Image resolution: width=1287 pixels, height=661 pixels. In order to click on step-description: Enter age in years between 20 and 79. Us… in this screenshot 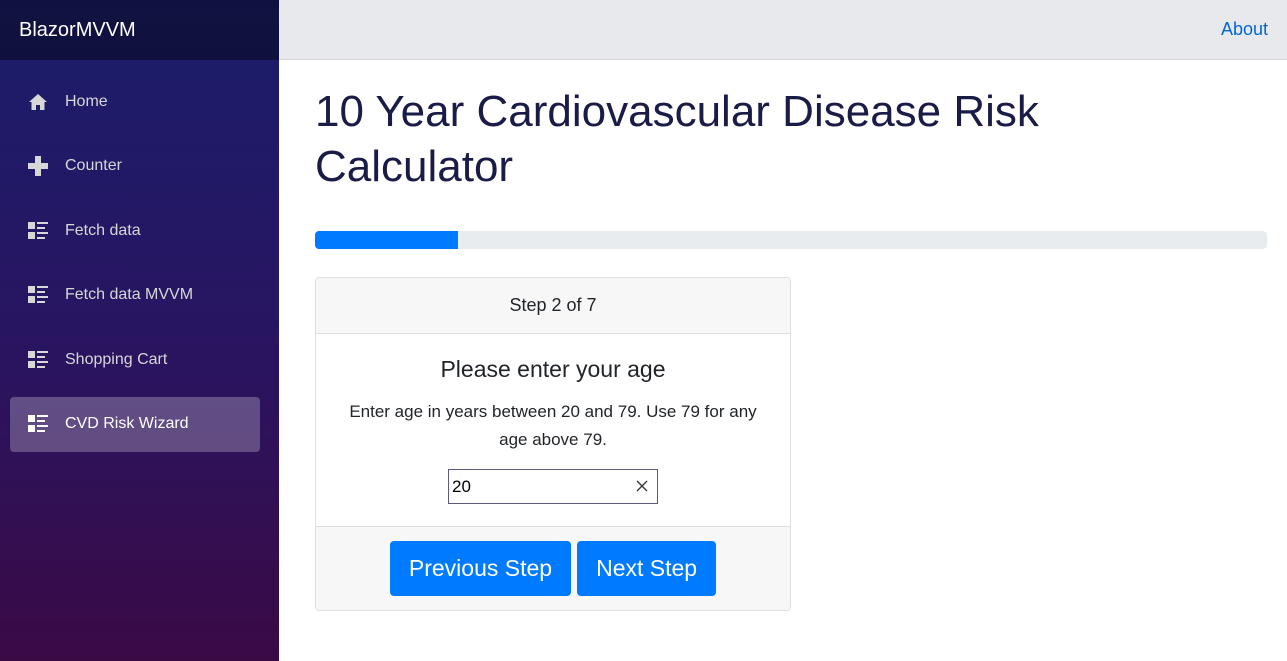, I will do `click(553, 425)`.